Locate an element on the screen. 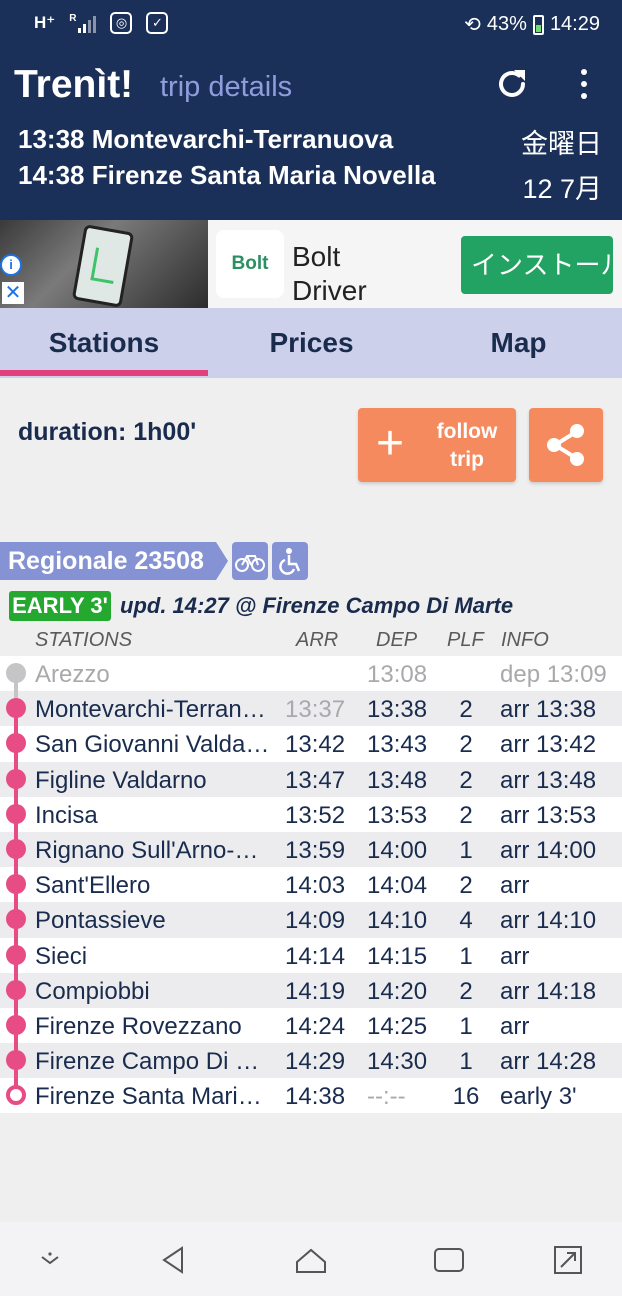  active-tab-indicator is located at coordinates (104, 373).